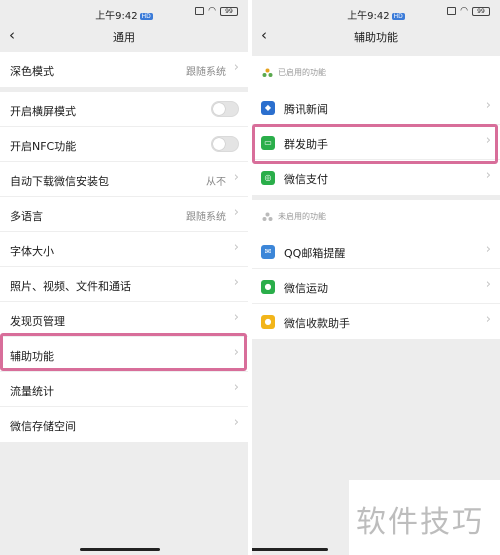 The image size is (500, 555). Describe the element at coordinates (268, 108) in the screenshot. I see `news-icon: ◆` at that location.